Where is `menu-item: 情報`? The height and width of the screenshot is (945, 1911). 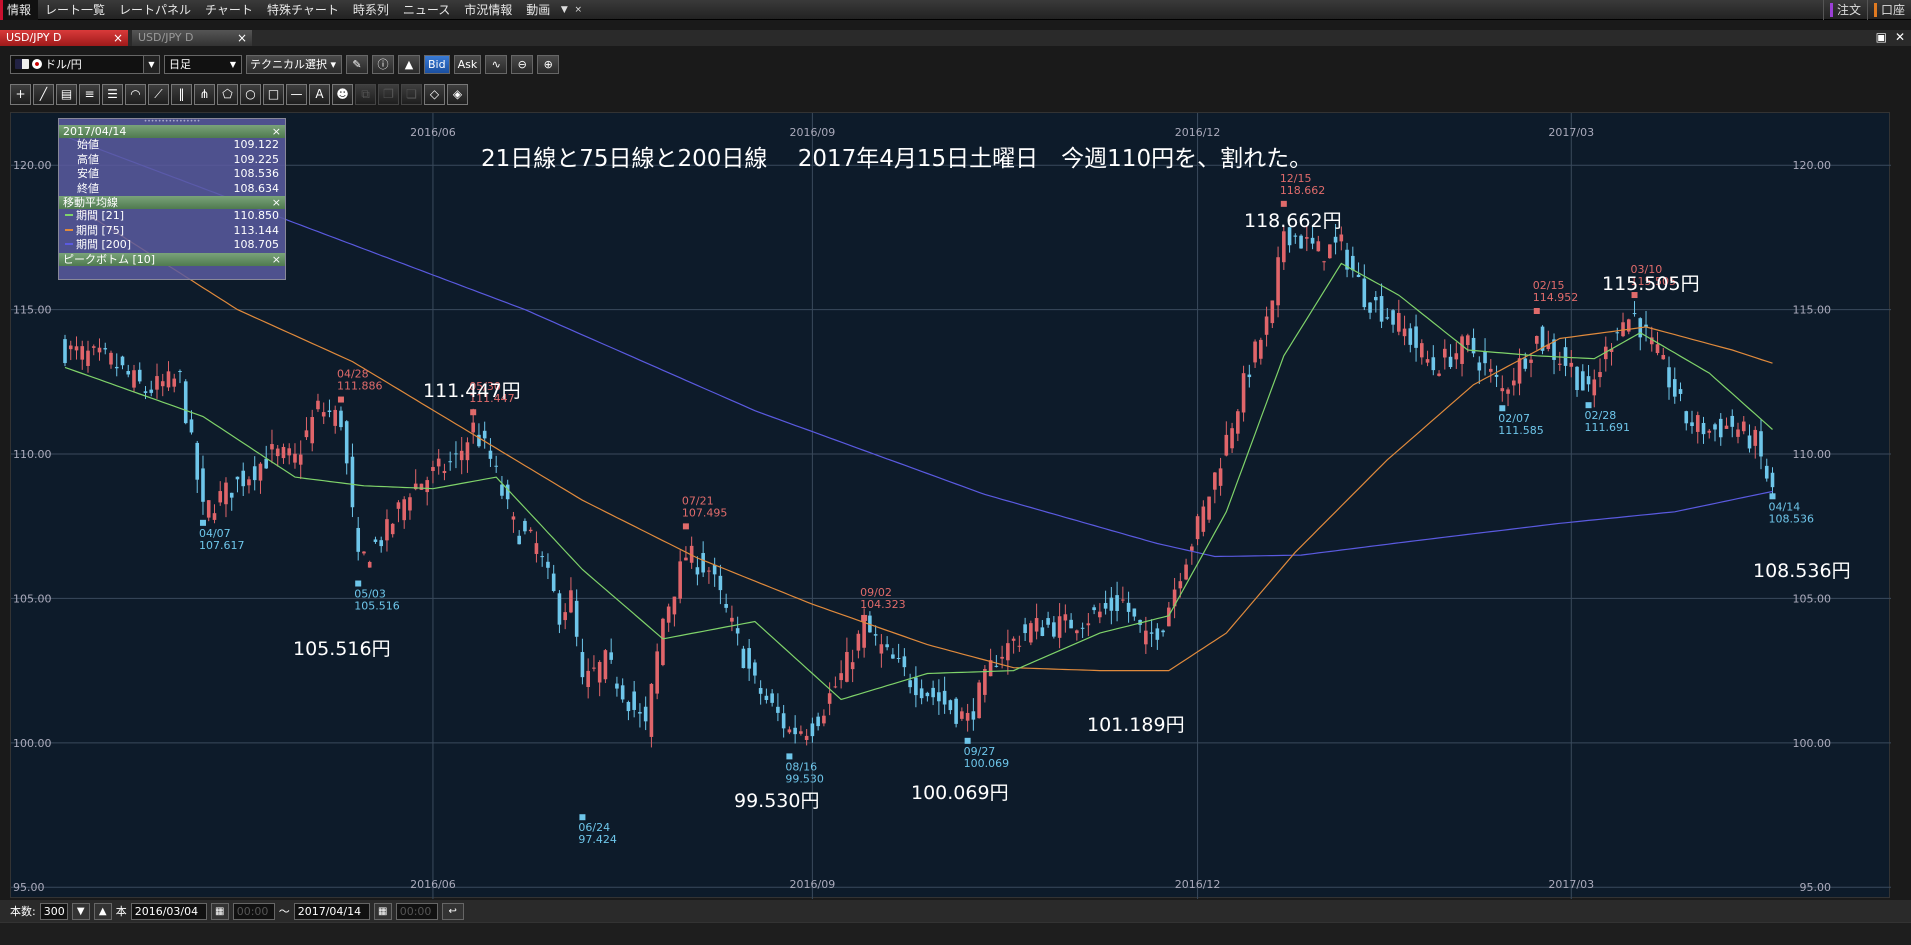
menu-item: 情報 is located at coordinates (19, 10).